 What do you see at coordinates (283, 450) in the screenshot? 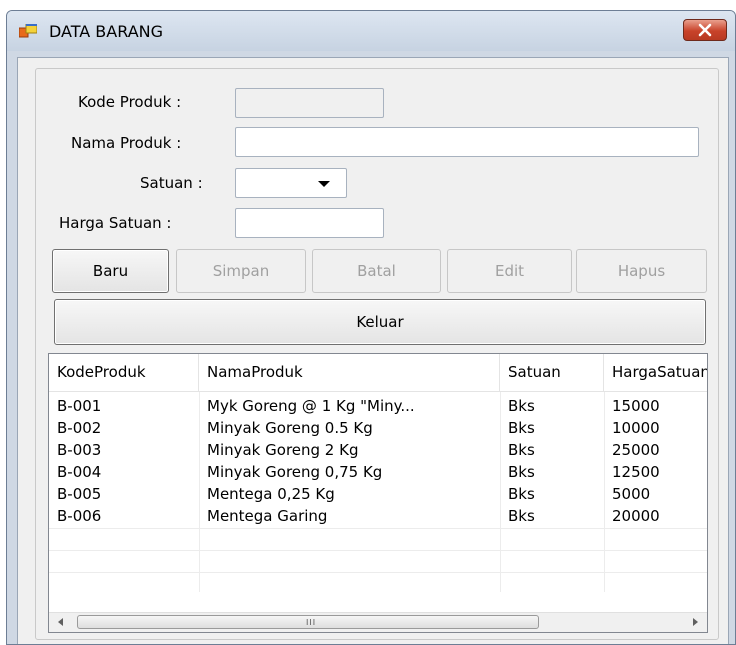
I see `cell-namaproduk: Minyak Goreng 2 Kg` at bounding box center [283, 450].